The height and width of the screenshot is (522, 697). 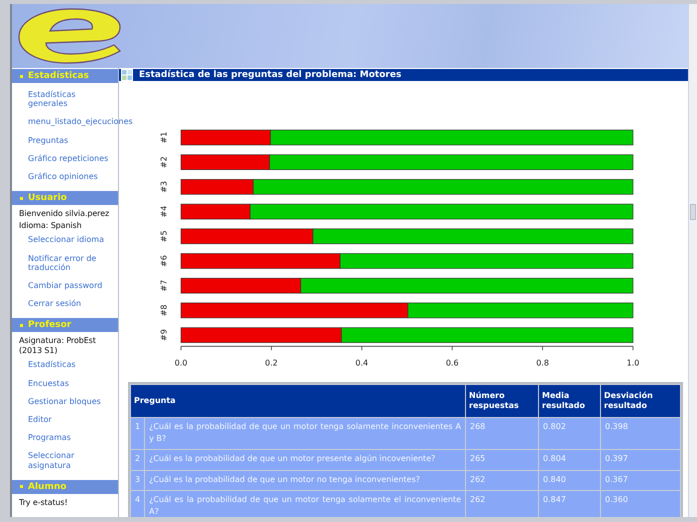 I want to click on panel-title: Estadística de las preguntas del problema: Motores, so click(x=270, y=75).